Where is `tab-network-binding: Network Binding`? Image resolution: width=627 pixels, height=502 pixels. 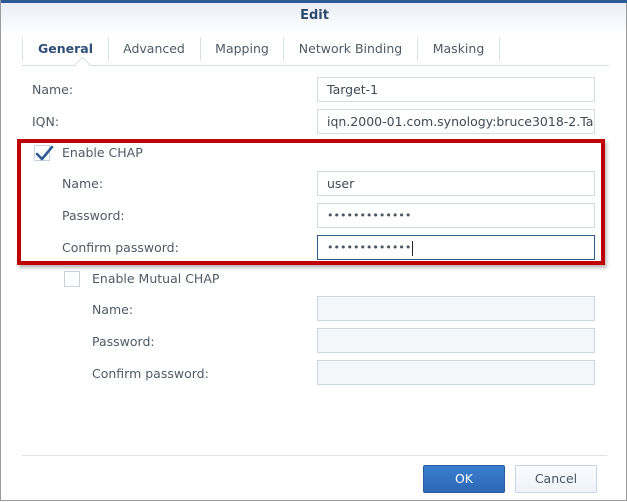
tab-network-binding: Network Binding is located at coordinates (351, 49).